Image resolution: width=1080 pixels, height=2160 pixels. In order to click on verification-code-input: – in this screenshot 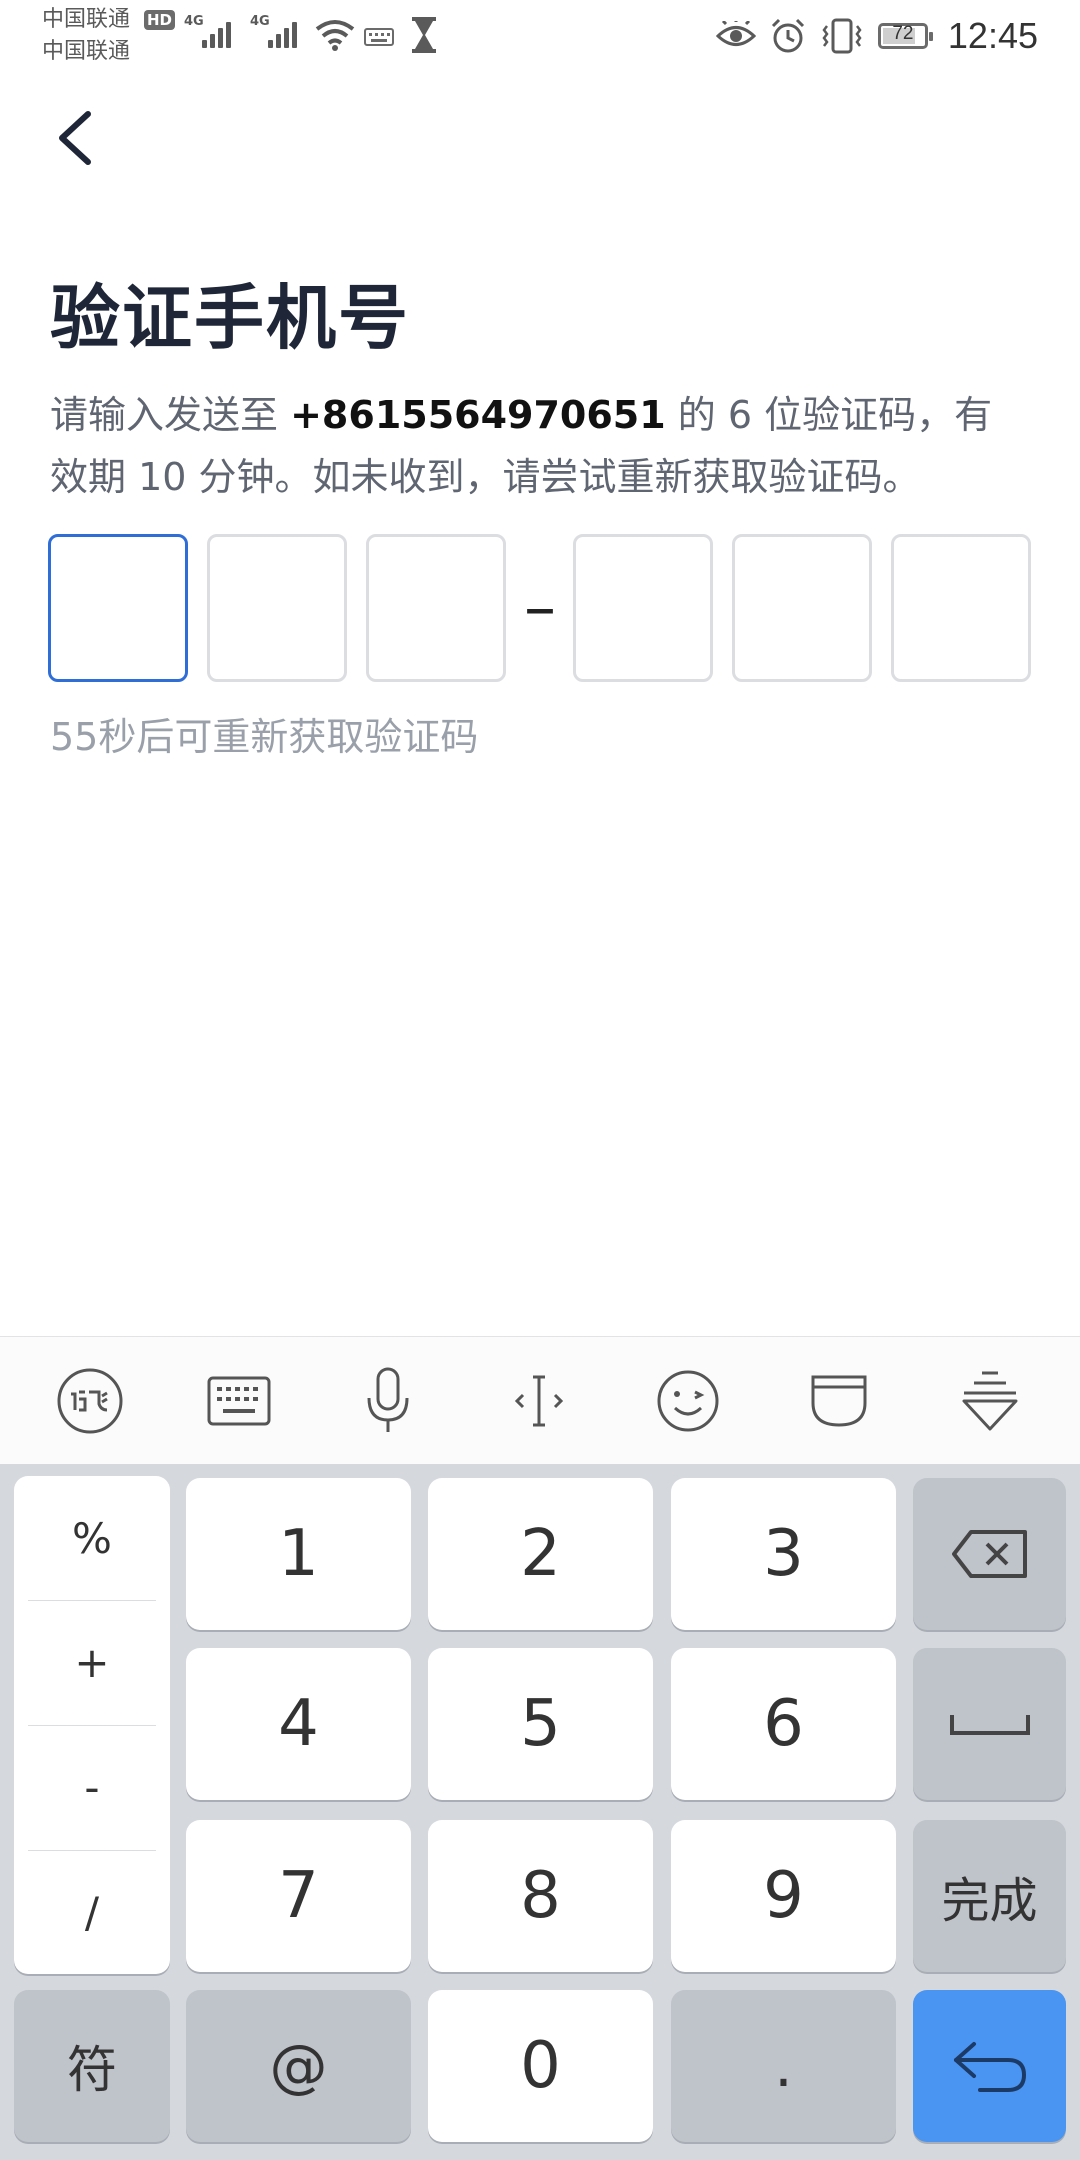, I will do `click(540, 609)`.